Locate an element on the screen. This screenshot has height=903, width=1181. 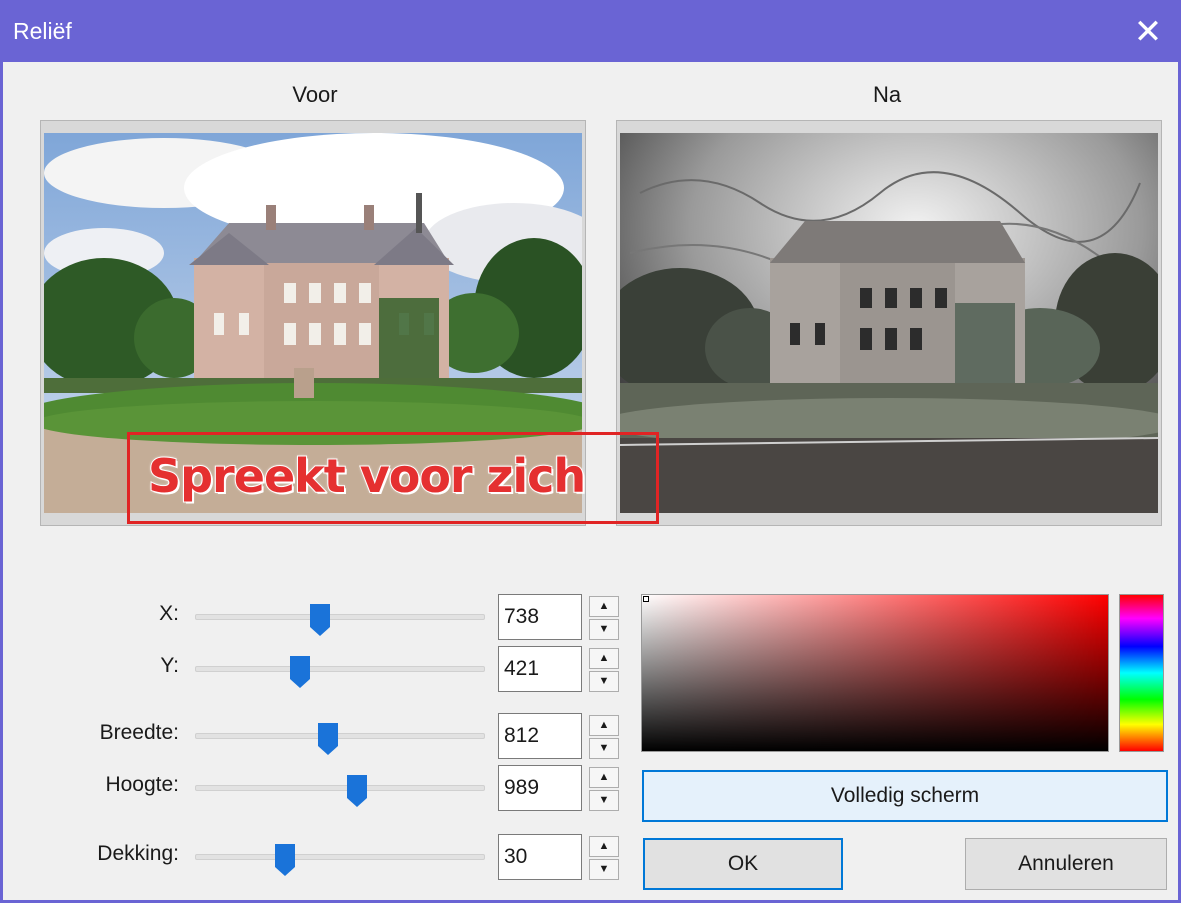
x-slider is located at coordinates (340, 620).